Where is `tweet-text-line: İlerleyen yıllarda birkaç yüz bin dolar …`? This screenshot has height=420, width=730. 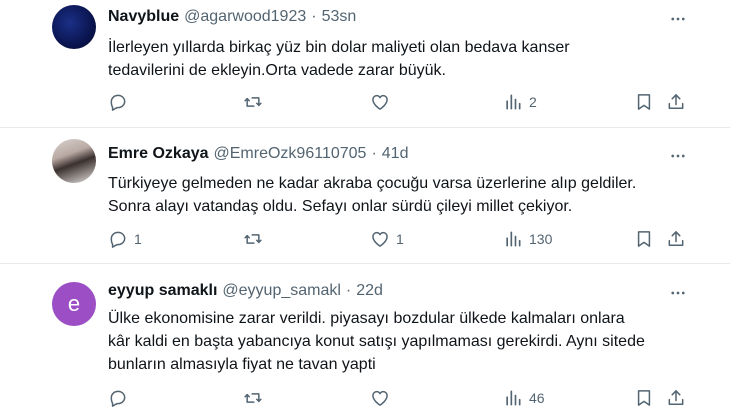
tweet-text-line: İlerleyen yıllarda birkaç yüz bin dolar … is located at coordinates (339, 47).